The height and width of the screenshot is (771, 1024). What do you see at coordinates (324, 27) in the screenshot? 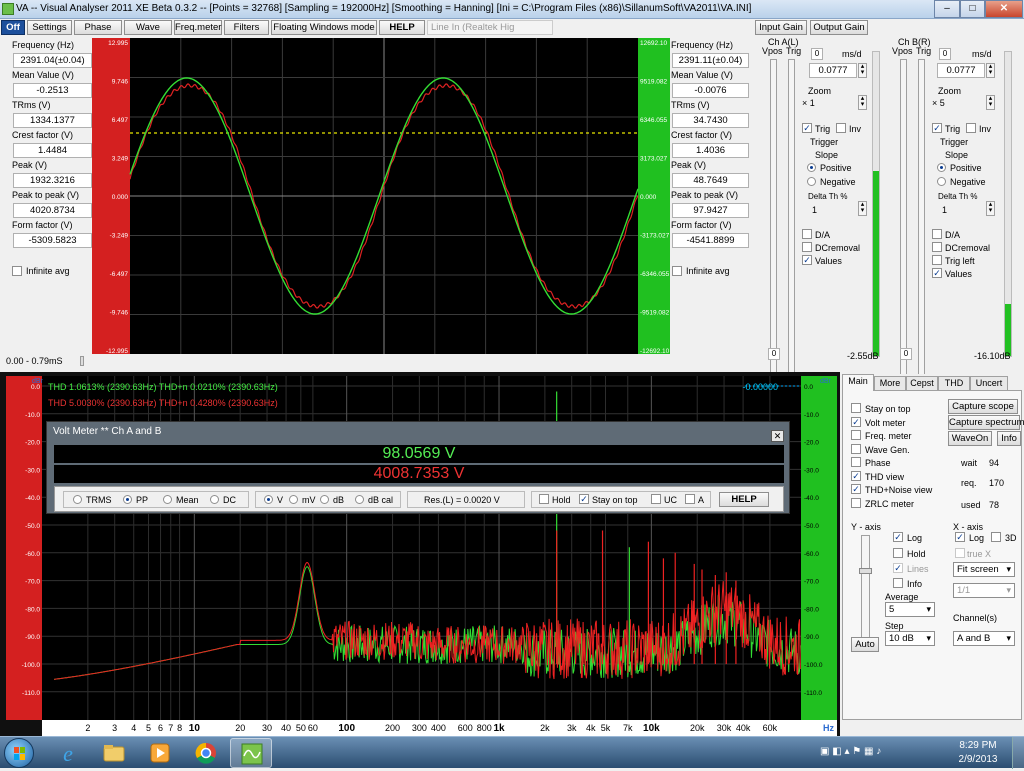
I see `floating-windows-button: Floating Windows mode` at bounding box center [324, 27].